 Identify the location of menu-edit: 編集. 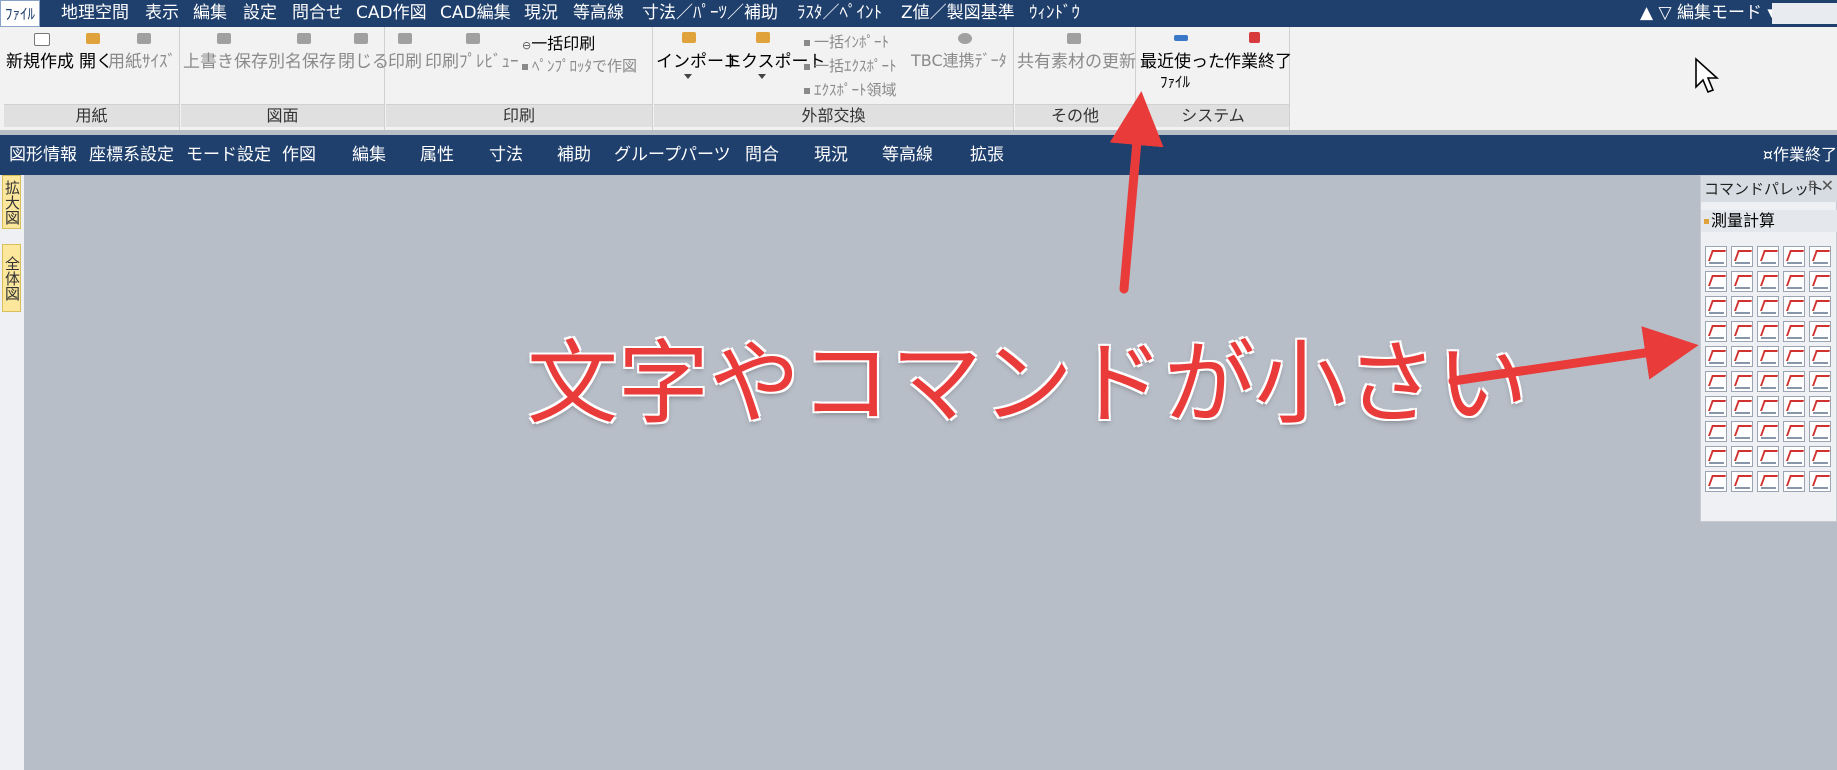
(210, 13).